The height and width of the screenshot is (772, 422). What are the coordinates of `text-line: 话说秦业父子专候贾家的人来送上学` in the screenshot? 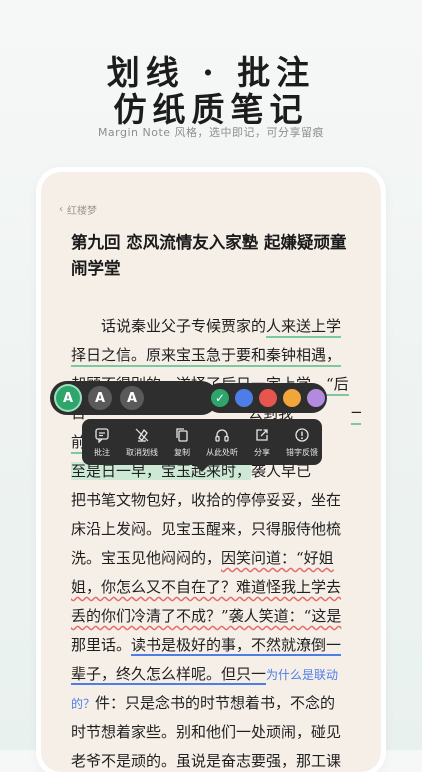 It's located at (216, 326).